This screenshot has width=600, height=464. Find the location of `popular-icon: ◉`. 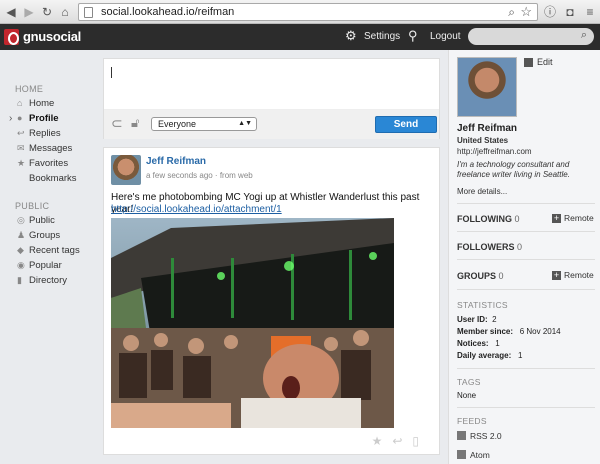

popular-icon: ◉ is located at coordinates (21, 265).